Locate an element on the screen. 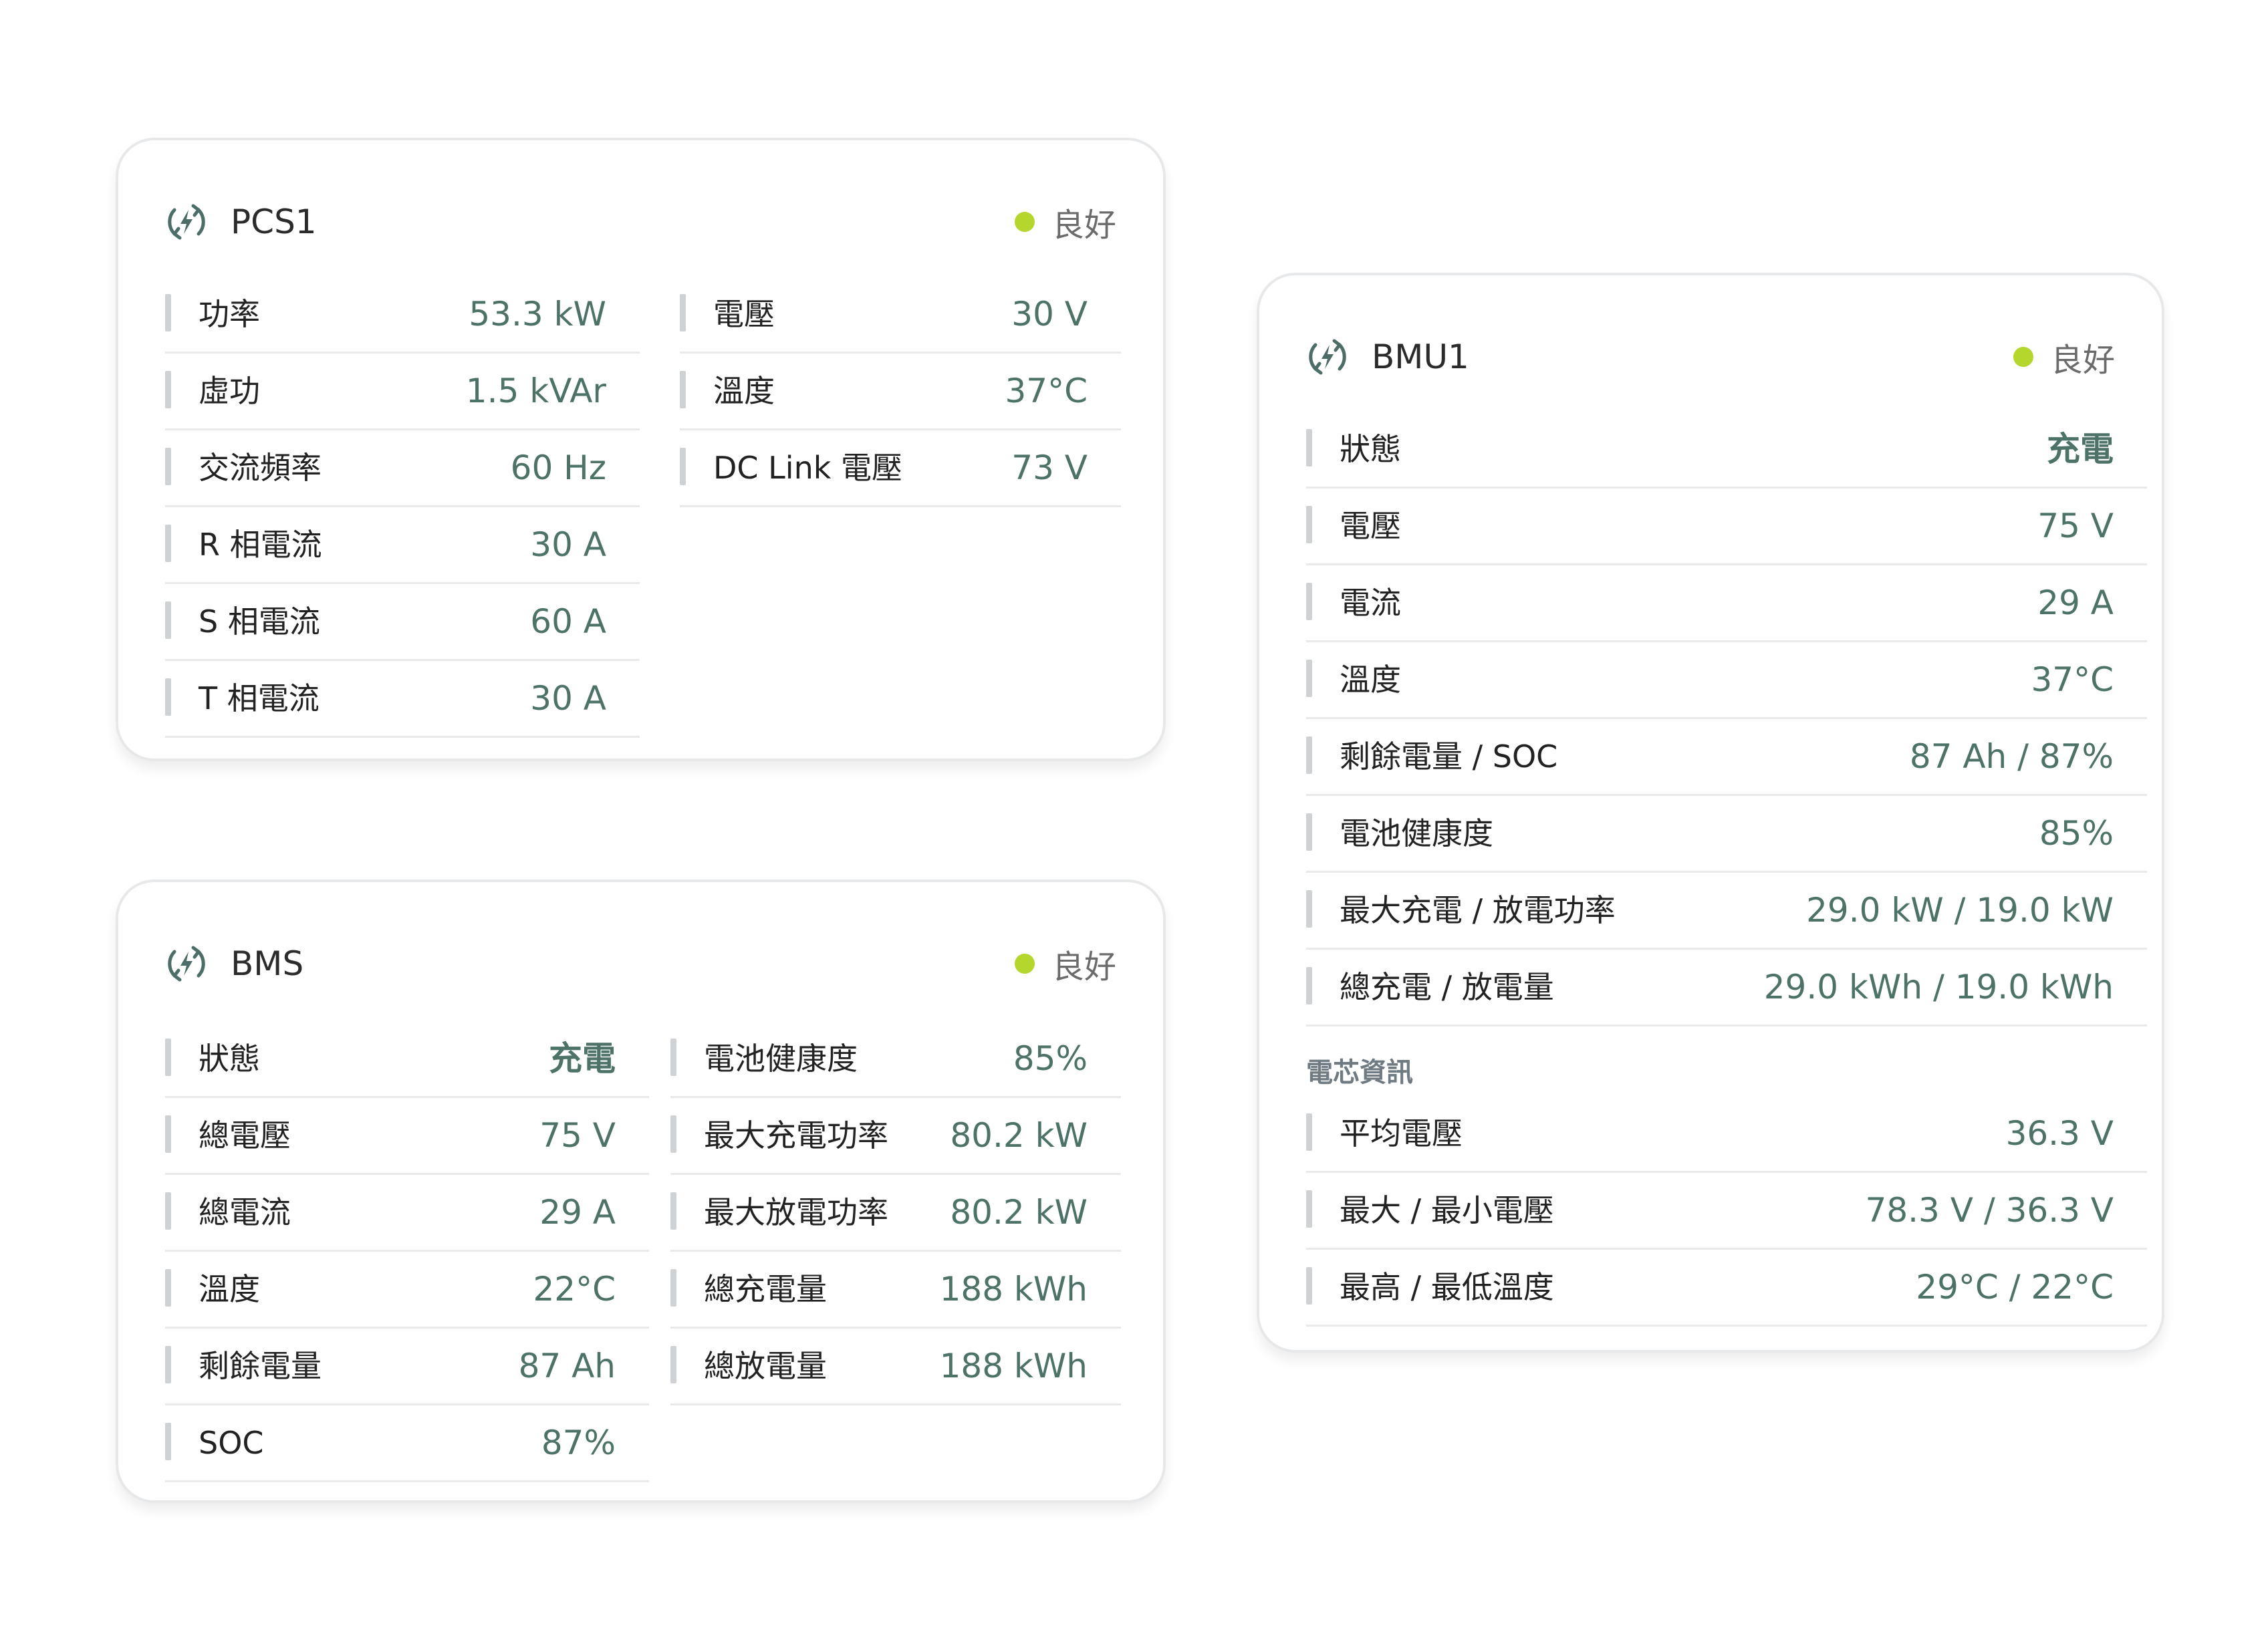 Image resolution: width=2268 pixels, height=1632 pixels. pcs1-status-text: 良好 is located at coordinates (1083, 225).